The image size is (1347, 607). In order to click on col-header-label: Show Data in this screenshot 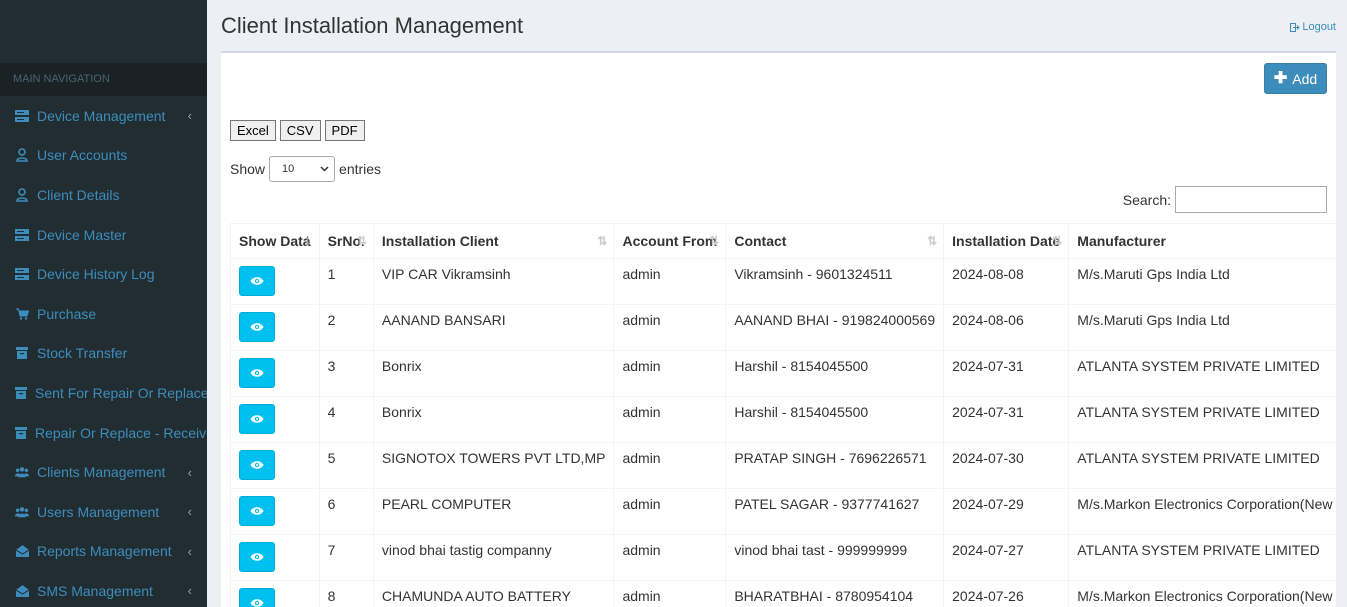, I will do `click(275, 241)`.